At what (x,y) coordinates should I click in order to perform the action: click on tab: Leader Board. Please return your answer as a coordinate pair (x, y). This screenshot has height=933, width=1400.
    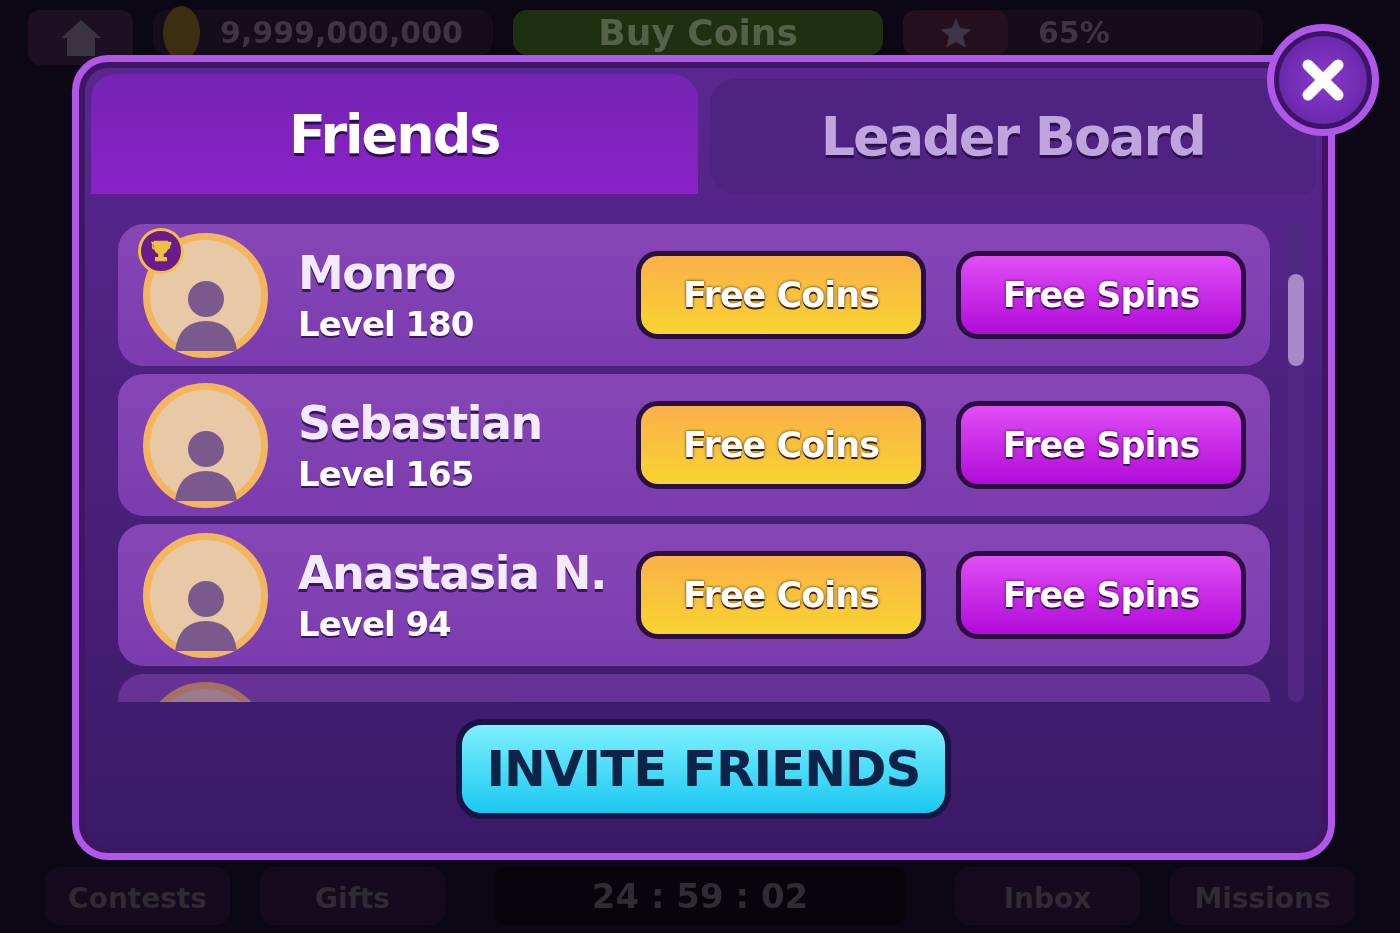
    Looking at the image, I should click on (1012, 136).